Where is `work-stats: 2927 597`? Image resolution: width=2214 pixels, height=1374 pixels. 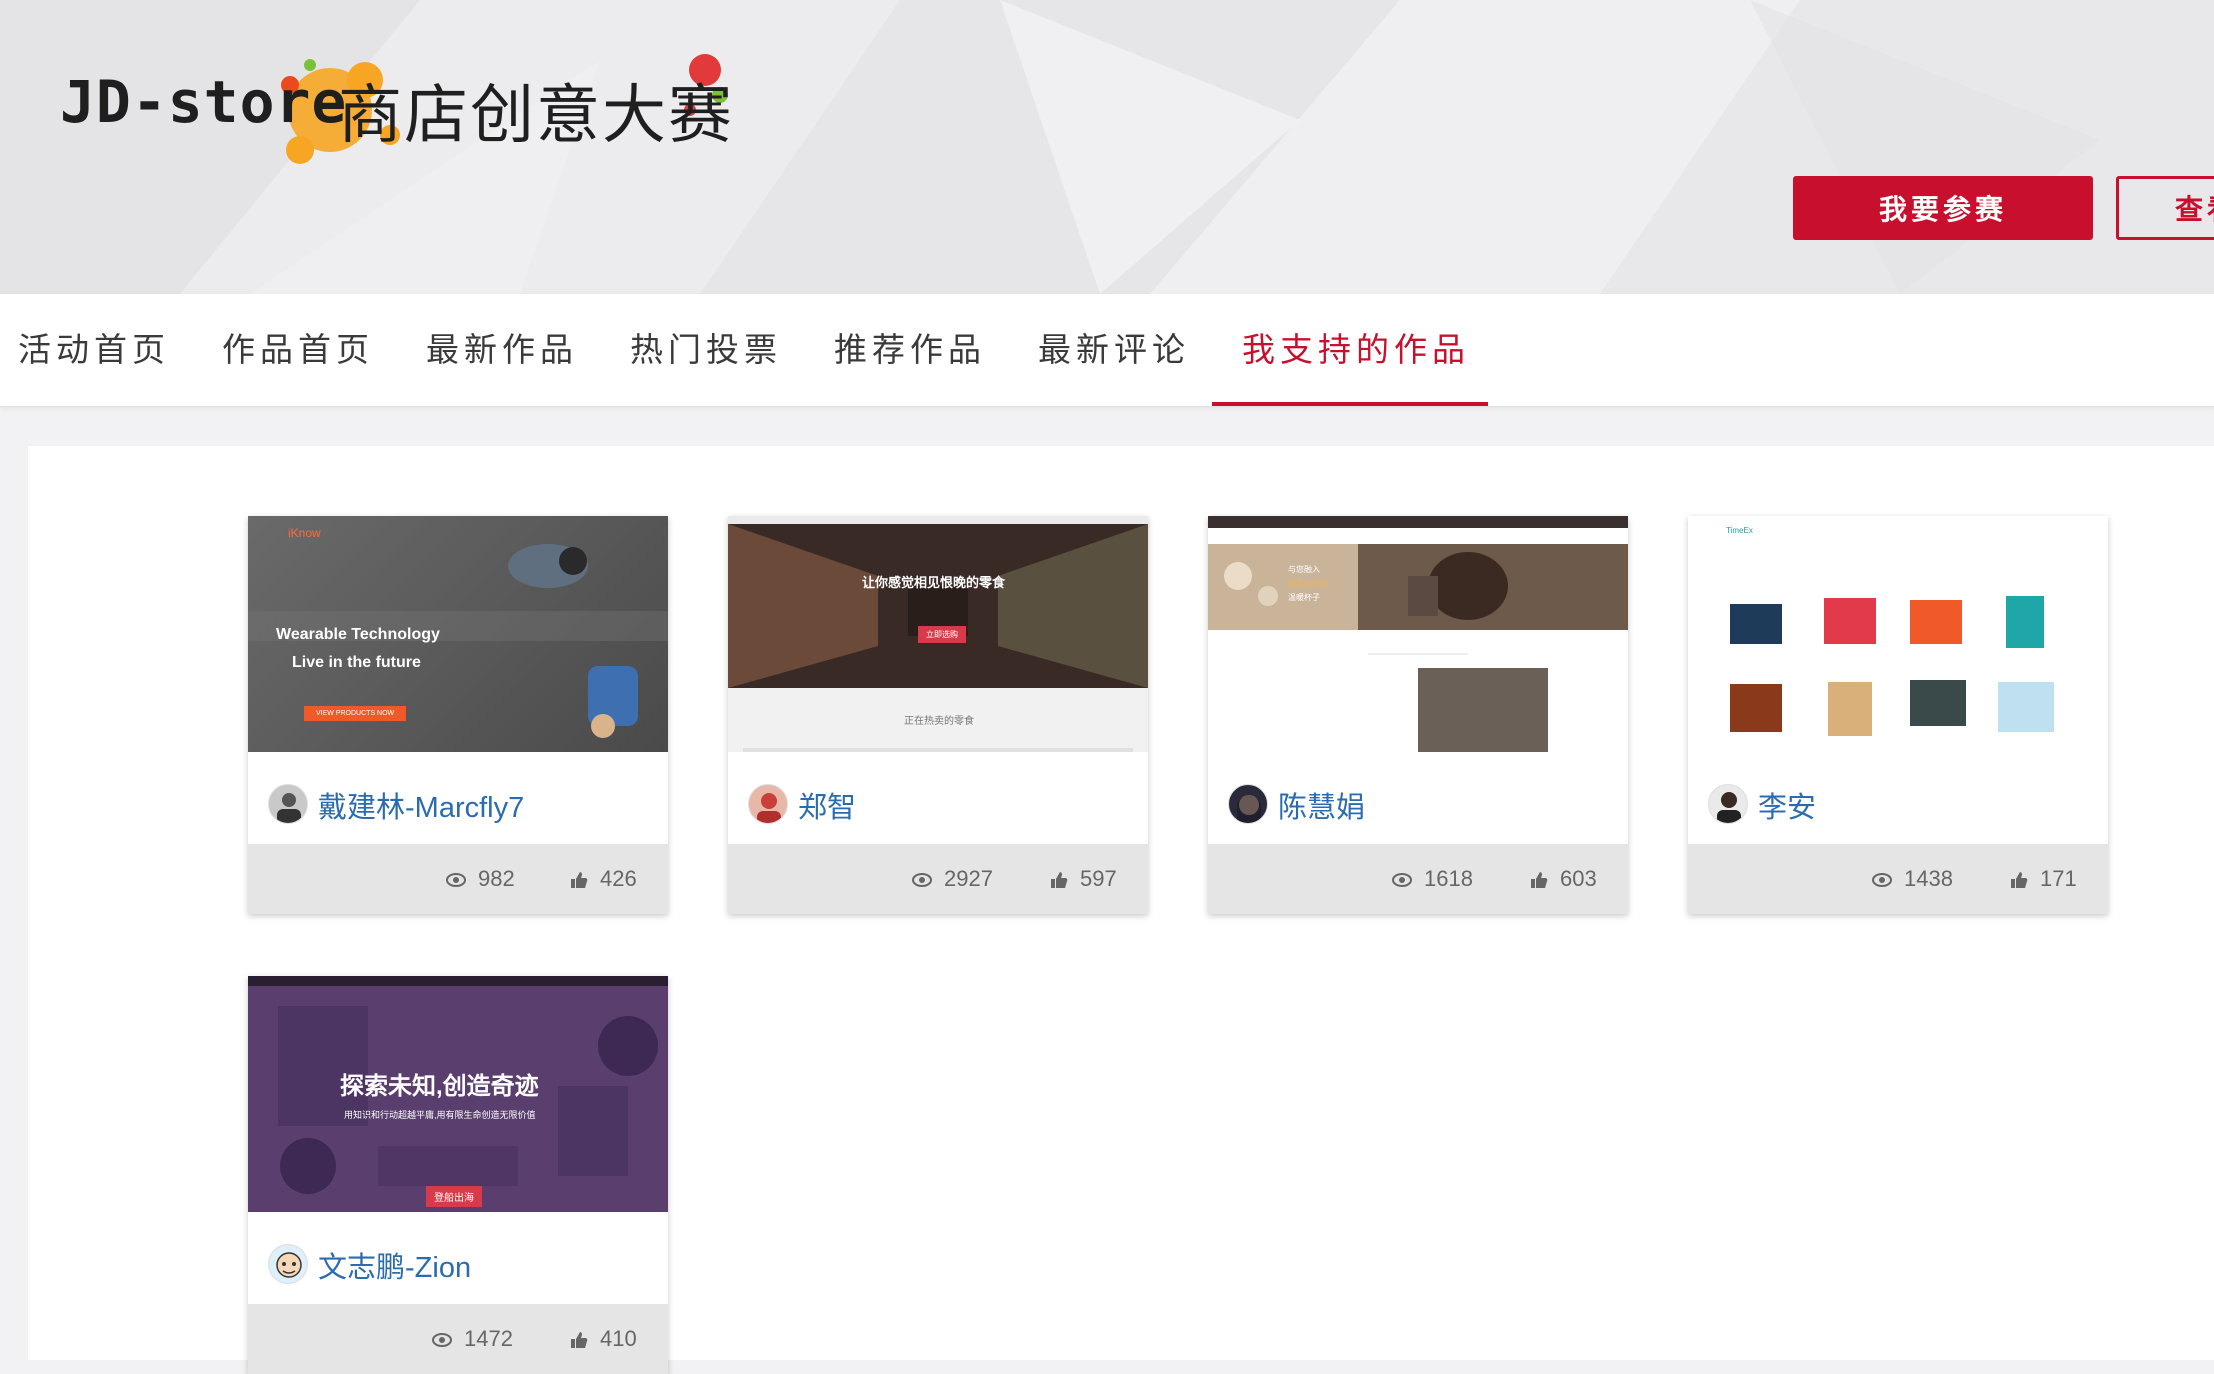 work-stats: 2927 597 is located at coordinates (938, 879).